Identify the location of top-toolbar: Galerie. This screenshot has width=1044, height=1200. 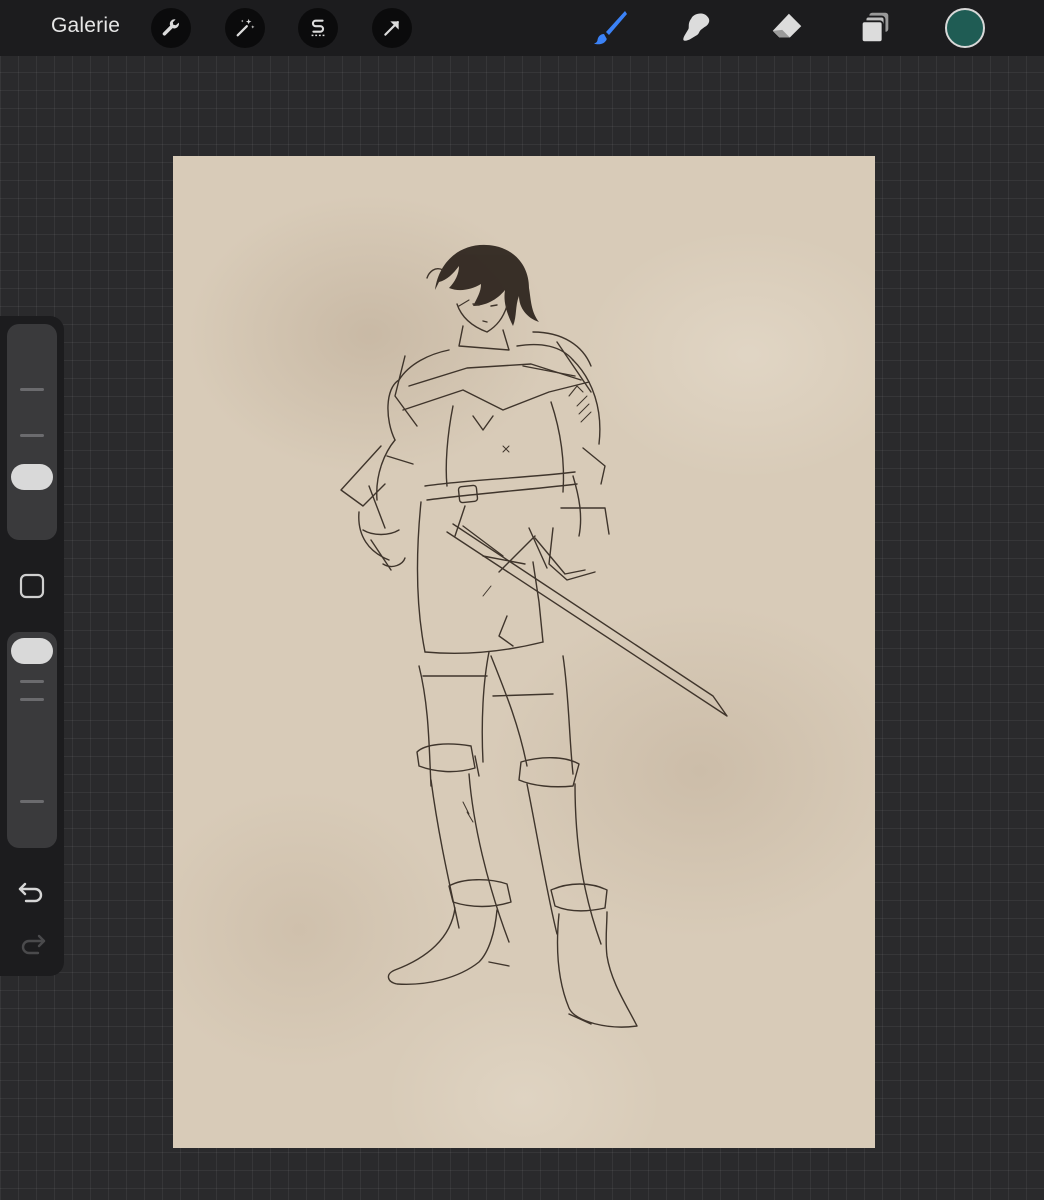
(522, 28).